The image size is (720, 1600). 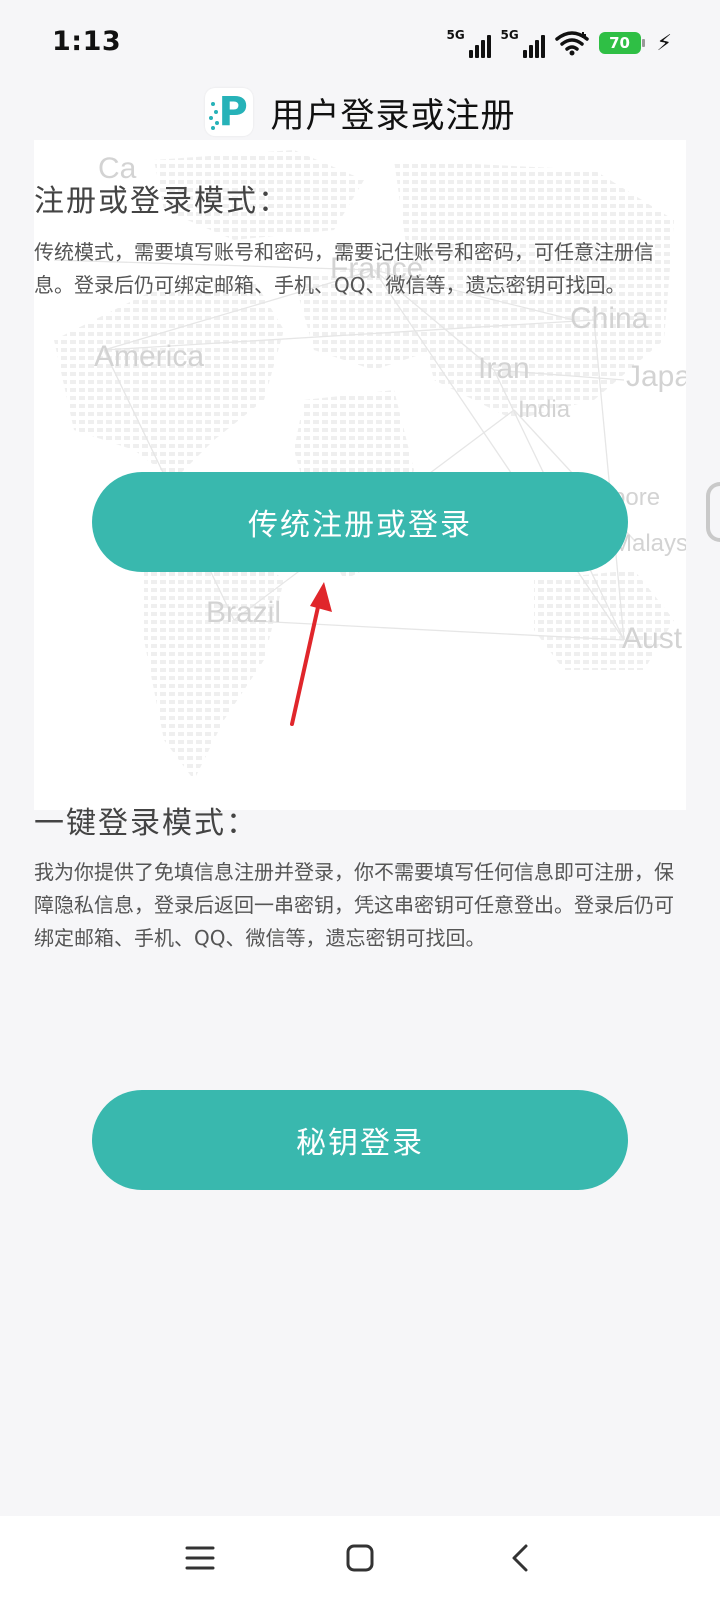 I want to click on map-label-japan: Japa, so click(x=656, y=376).